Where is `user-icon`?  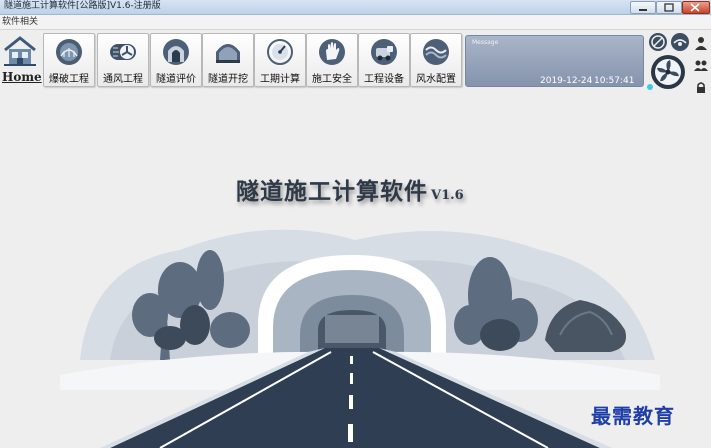 user-icon is located at coordinates (701, 43).